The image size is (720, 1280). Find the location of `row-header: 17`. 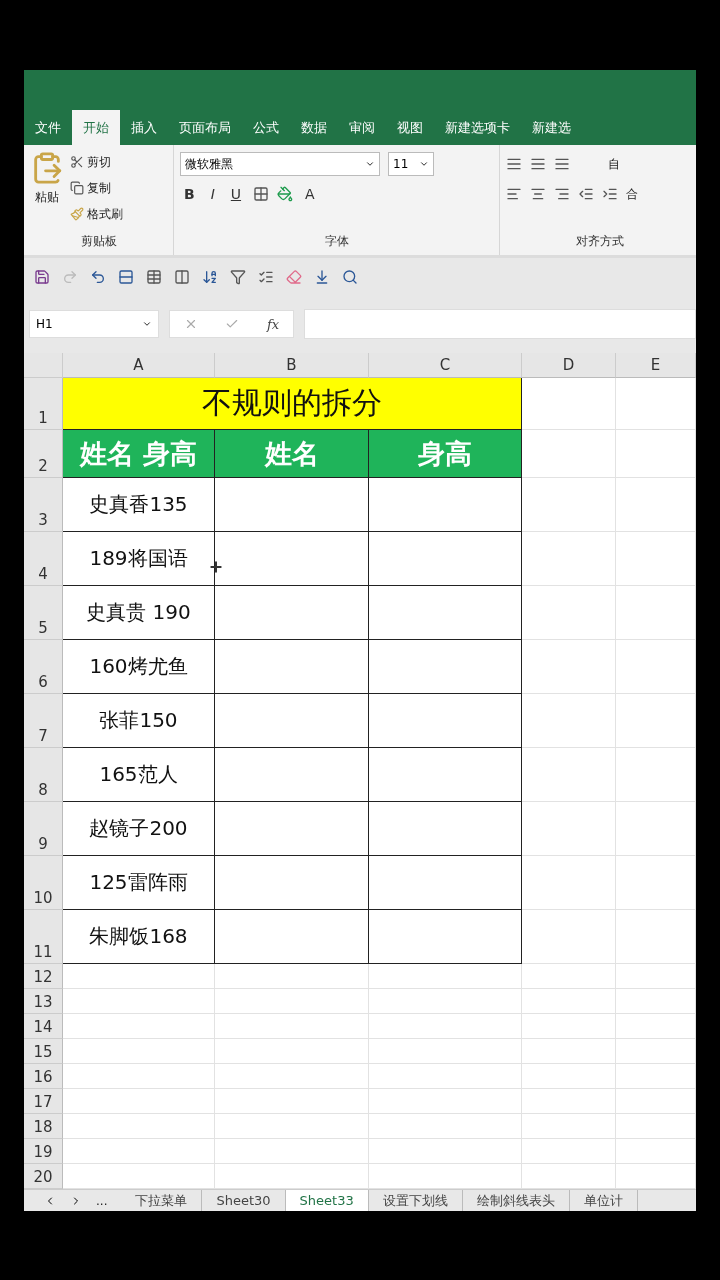

row-header: 17 is located at coordinates (43, 1101).